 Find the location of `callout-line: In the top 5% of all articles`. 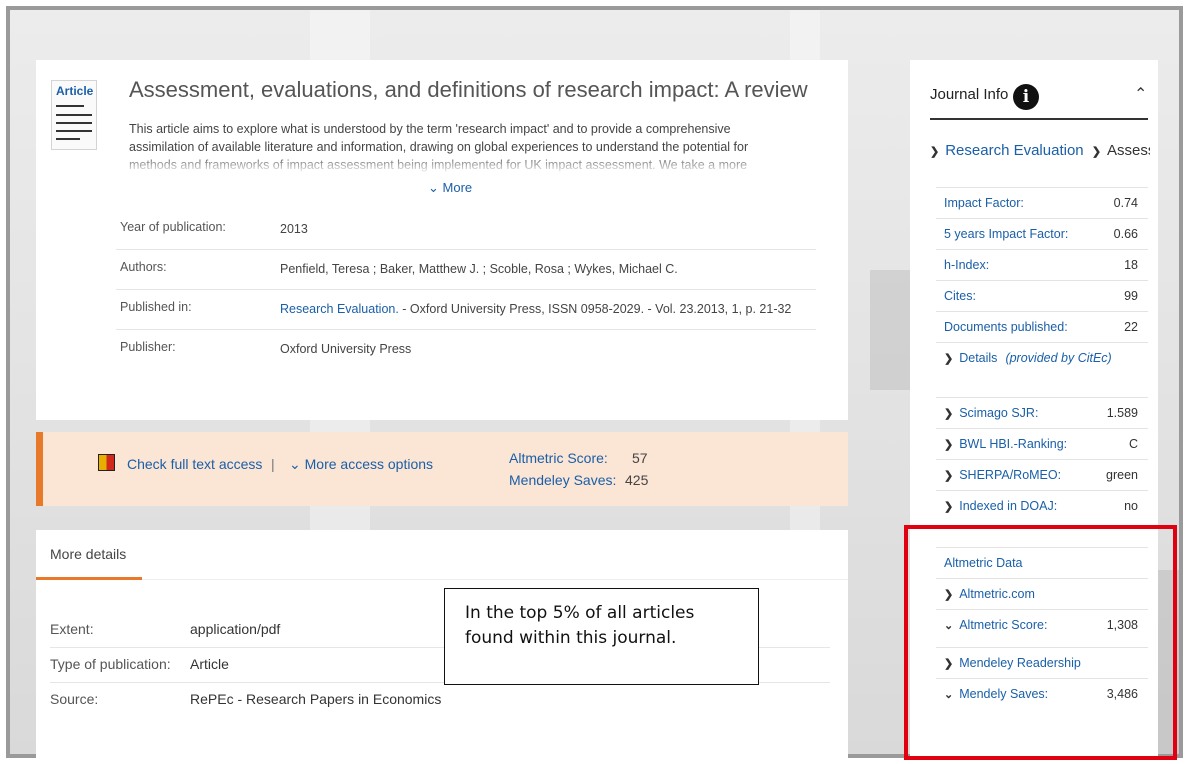

callout-line: In the top 5% of all articles is located at coordinates (580, 613).